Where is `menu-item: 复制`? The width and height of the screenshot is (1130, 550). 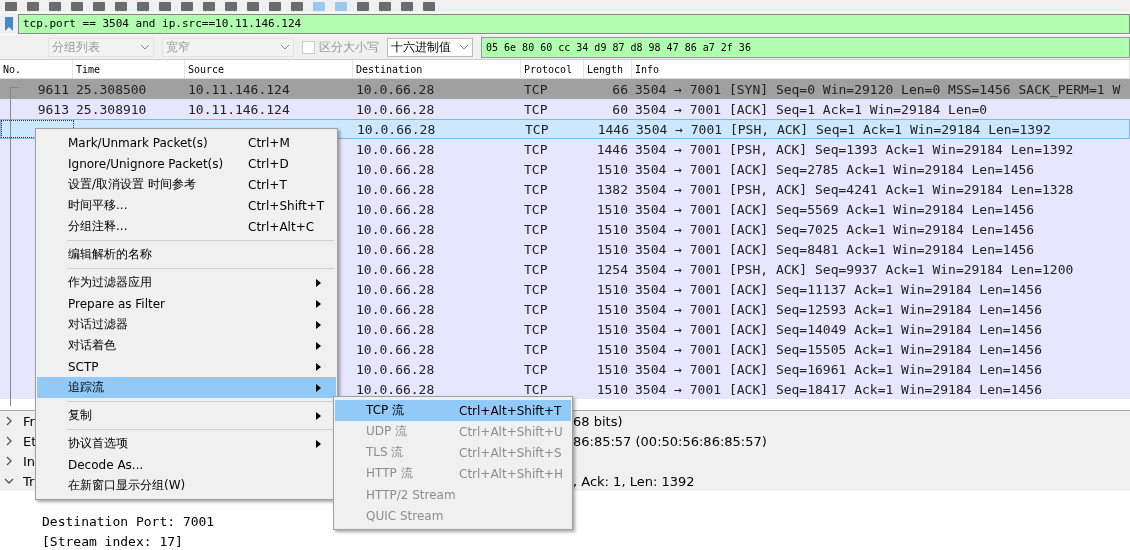 menu-item: 复制 is located at coordinates (186, 415).